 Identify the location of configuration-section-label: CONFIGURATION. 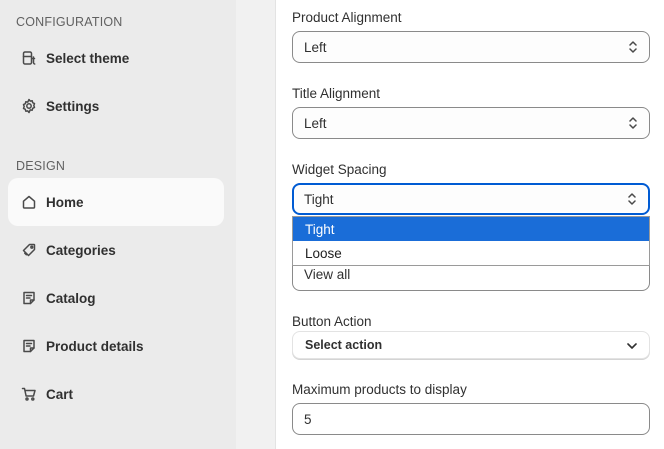
(69, 22).